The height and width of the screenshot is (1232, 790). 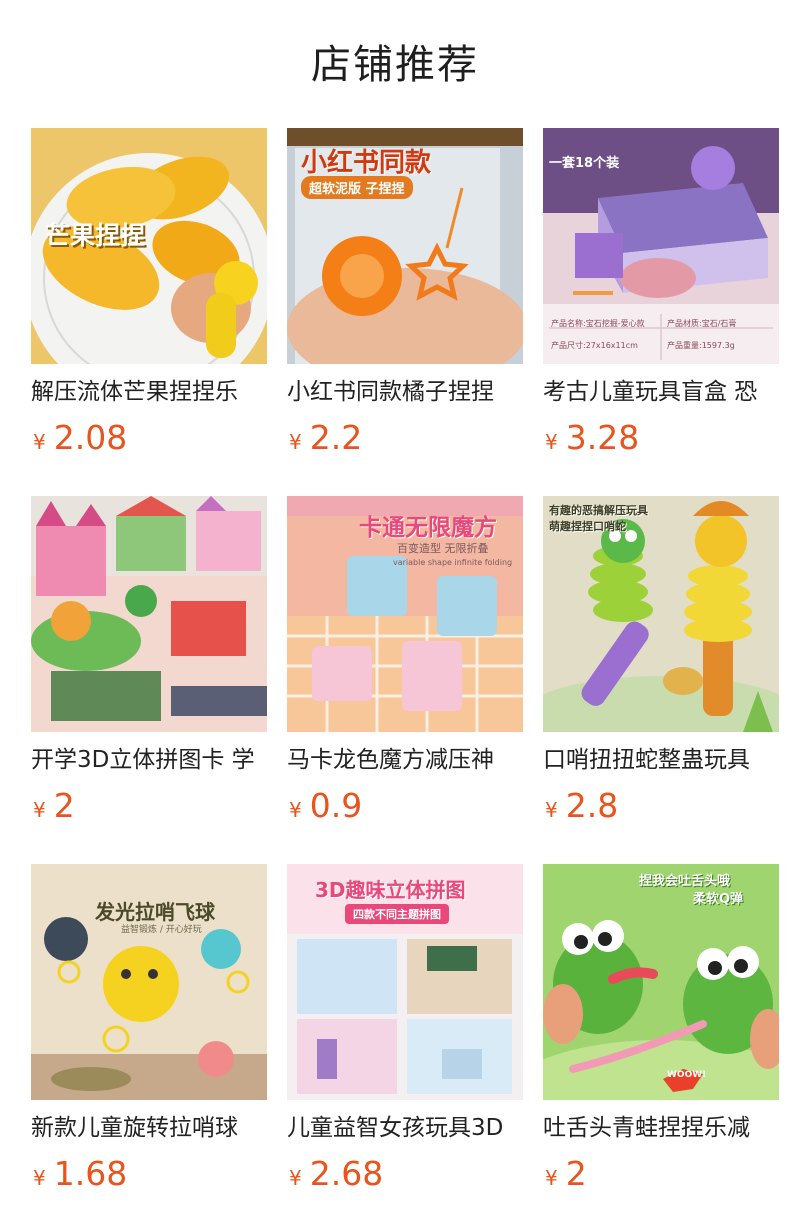 I want to click on image-caption-secondary: 超软泥版 子捏捏, so click(x=357, y=187).